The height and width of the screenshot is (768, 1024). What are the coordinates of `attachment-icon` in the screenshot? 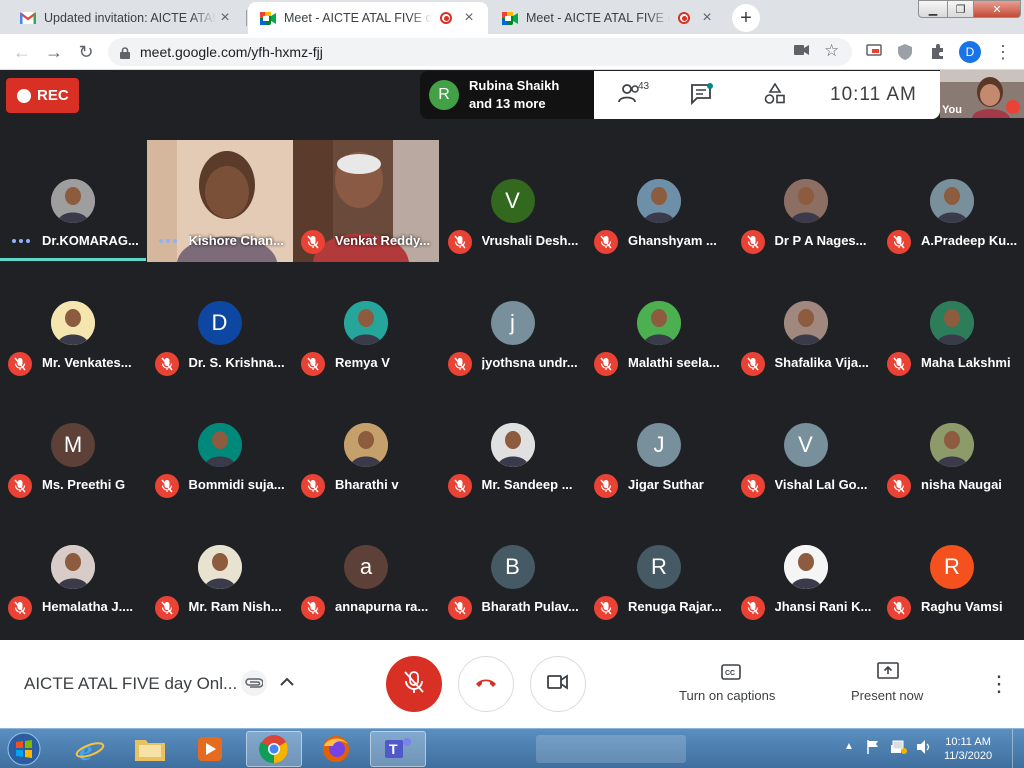 It's located at (254, 683).